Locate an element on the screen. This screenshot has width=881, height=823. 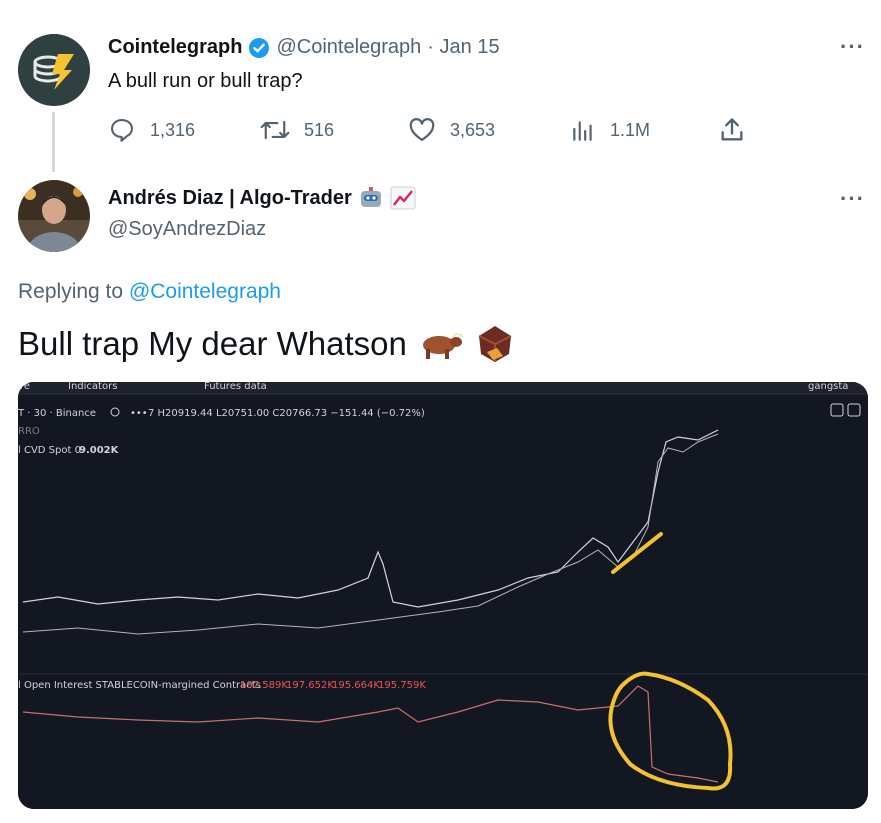
views-button: 1.1M is located at coordinates (610, 130).